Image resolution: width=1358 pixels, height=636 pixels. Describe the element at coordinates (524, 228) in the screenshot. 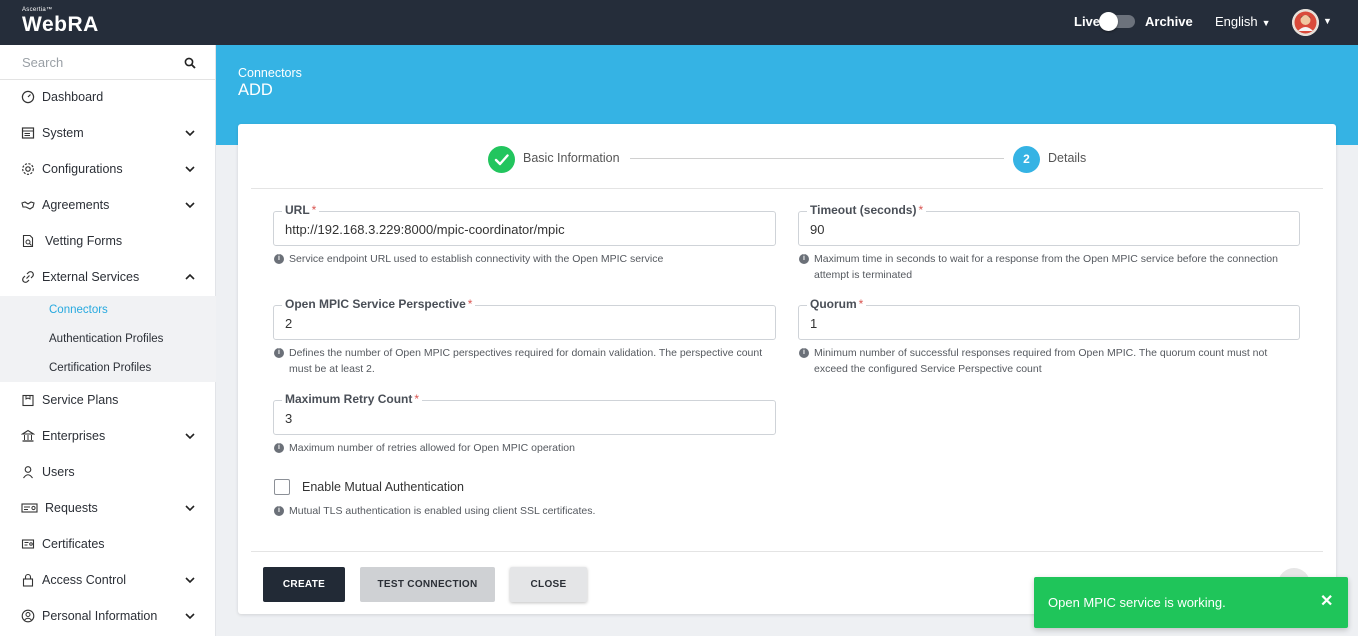

I see `url-input` at that location.